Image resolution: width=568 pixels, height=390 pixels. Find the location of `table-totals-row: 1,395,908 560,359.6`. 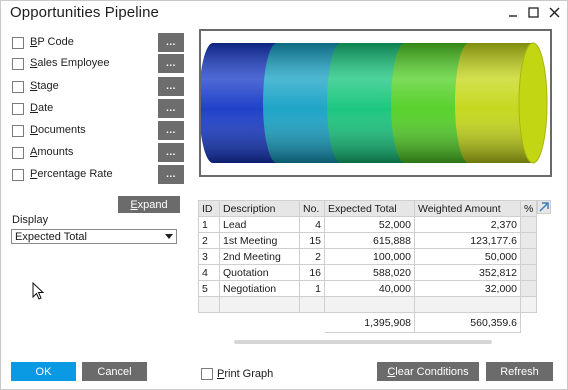

table-totals-row: 1,395,908 560,359.6 is located at coordinates (367, 322).